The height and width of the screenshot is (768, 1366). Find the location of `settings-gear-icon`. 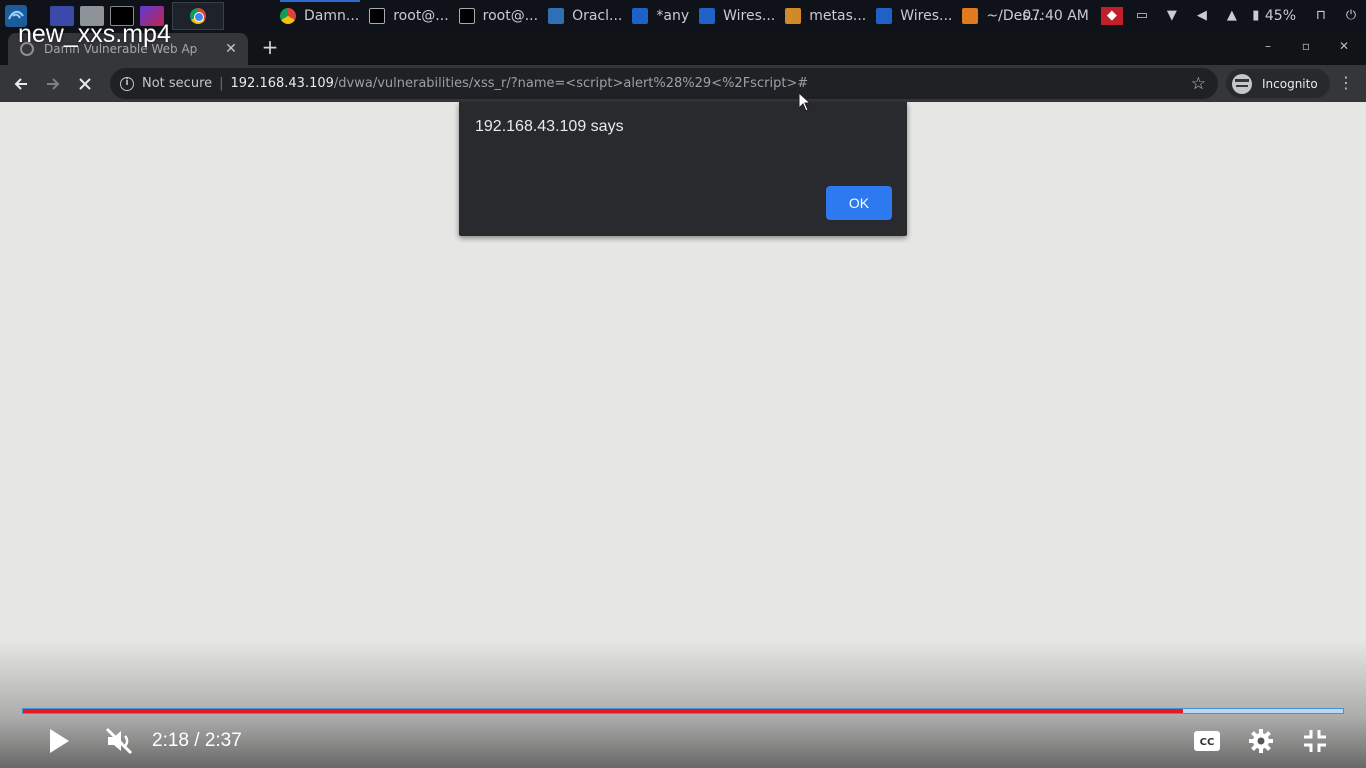

settings-gear-icon is located at coordinates (1261, 741).